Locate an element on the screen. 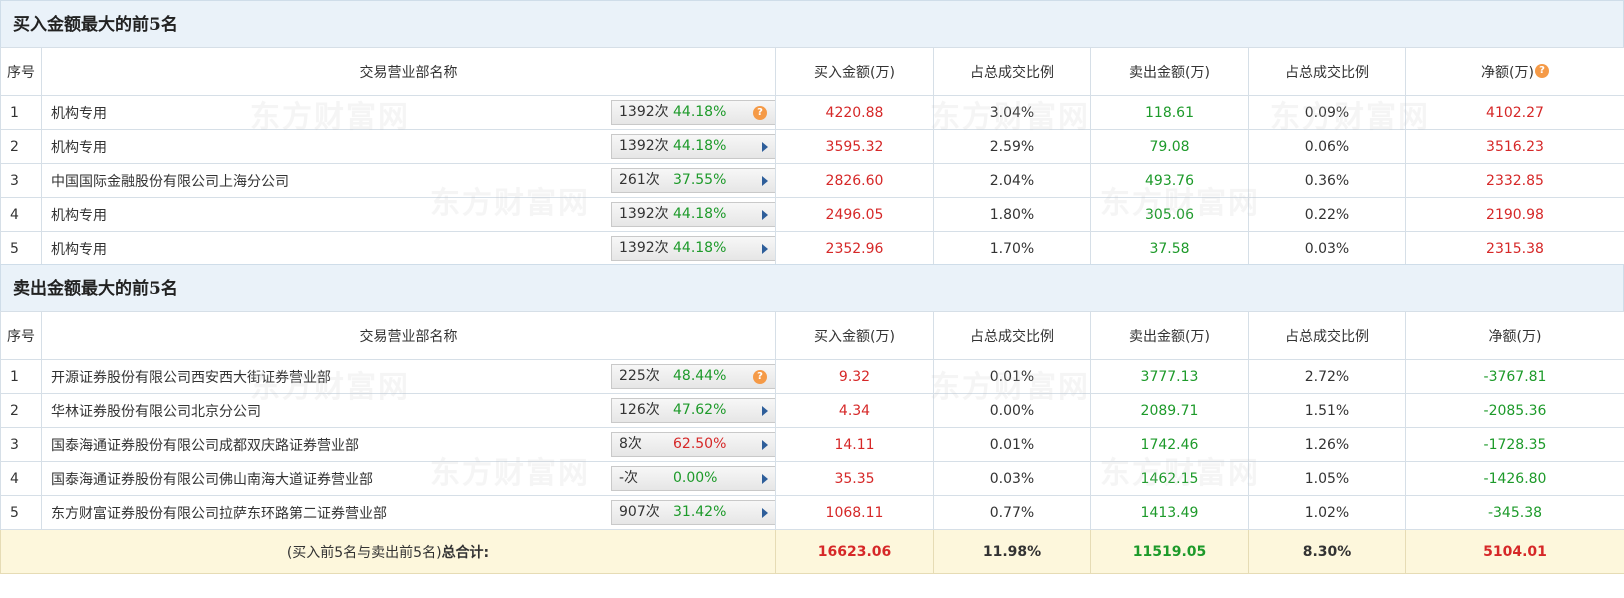 The width and height of the screenshot is (1624, 598). broker-stats-badge: 907次 31.42% is located at coordinates (693, 512).